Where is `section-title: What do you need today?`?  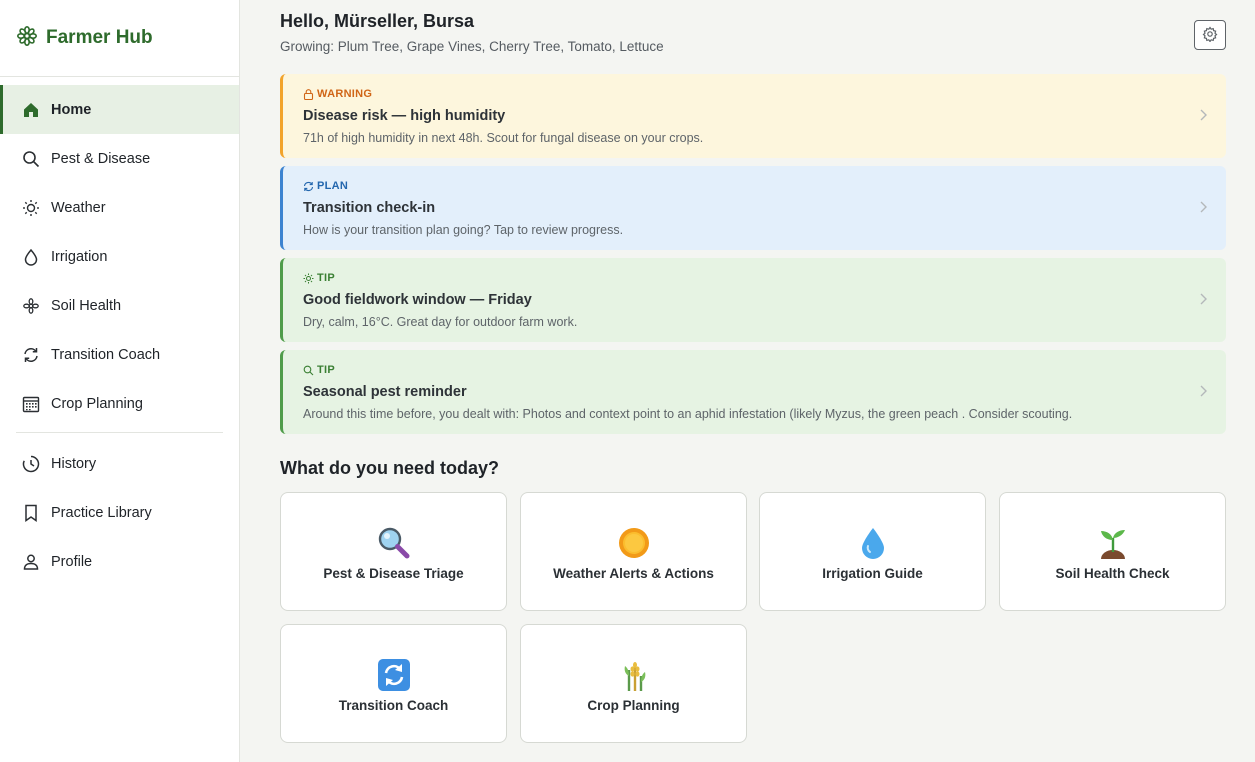 section-title: What do you need today? is located at coordinates (389, 468).